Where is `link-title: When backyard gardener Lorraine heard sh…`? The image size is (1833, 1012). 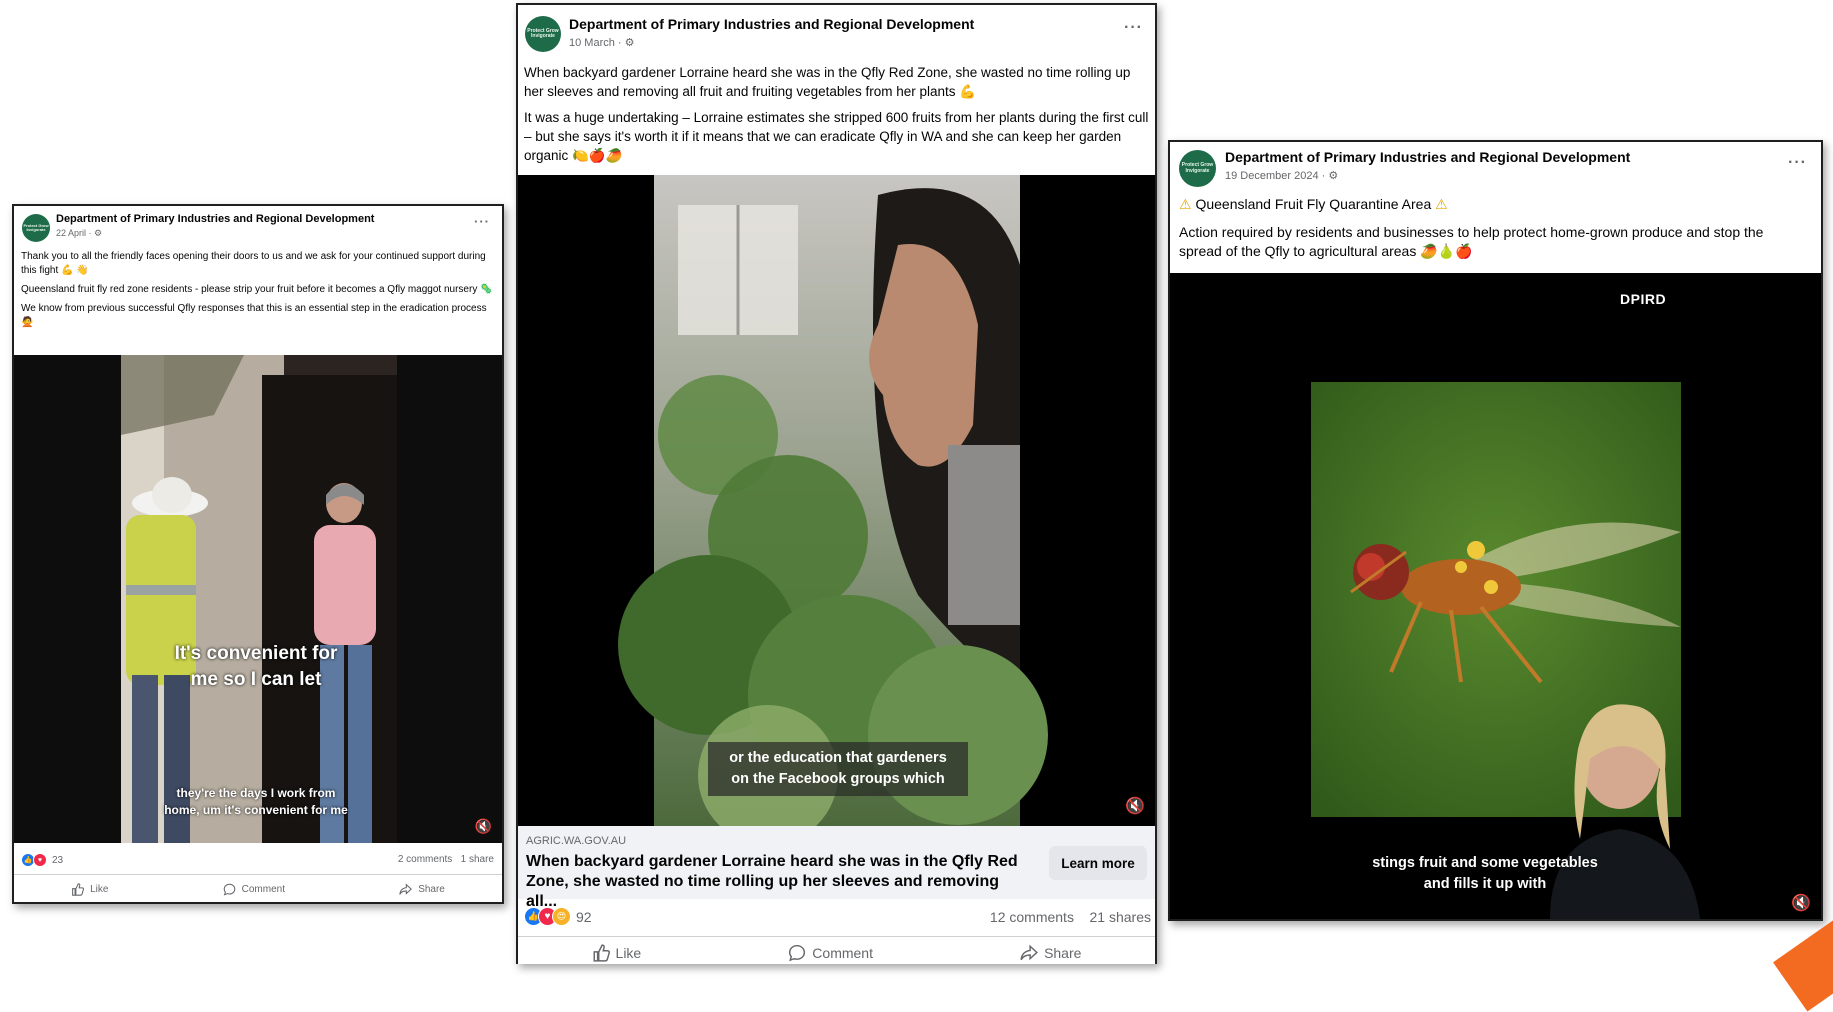 link-title: When backyard gardener Lorraine heard sh… is located at coordinates (776, 882).